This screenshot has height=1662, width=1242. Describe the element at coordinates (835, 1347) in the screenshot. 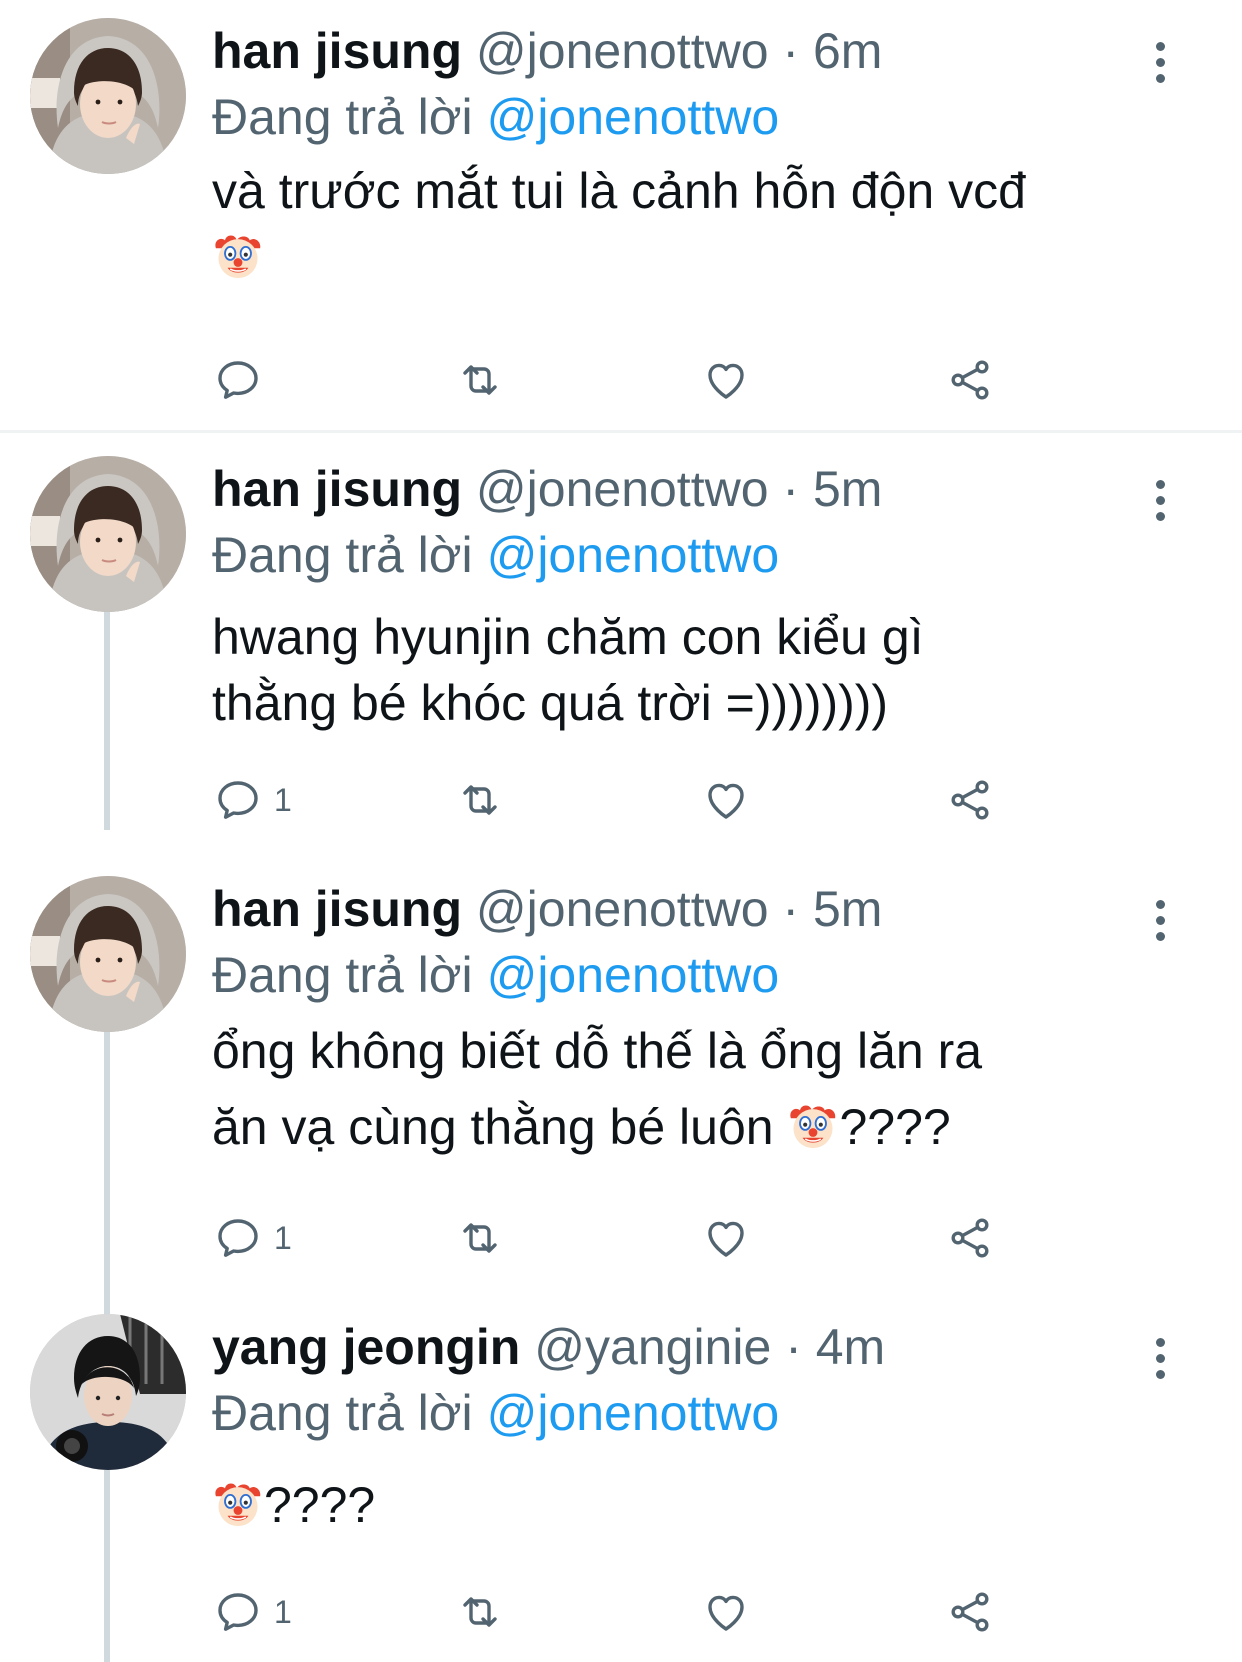

I see `timestamp: · 4m` at that location.